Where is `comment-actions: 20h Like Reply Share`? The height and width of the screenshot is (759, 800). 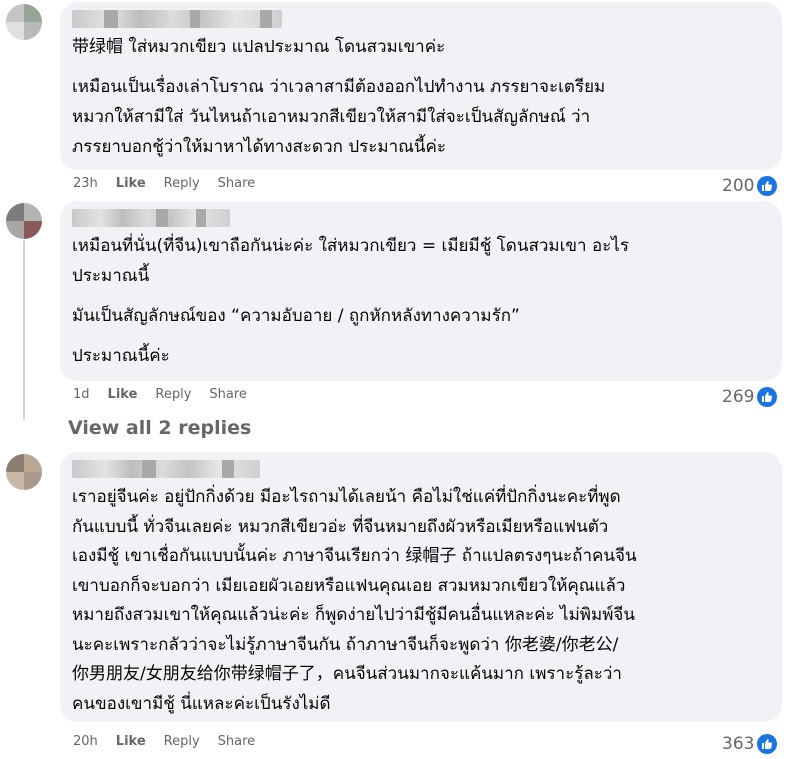
comment-actions: 20h Like Reply Share is located at coordinates (164, 741).